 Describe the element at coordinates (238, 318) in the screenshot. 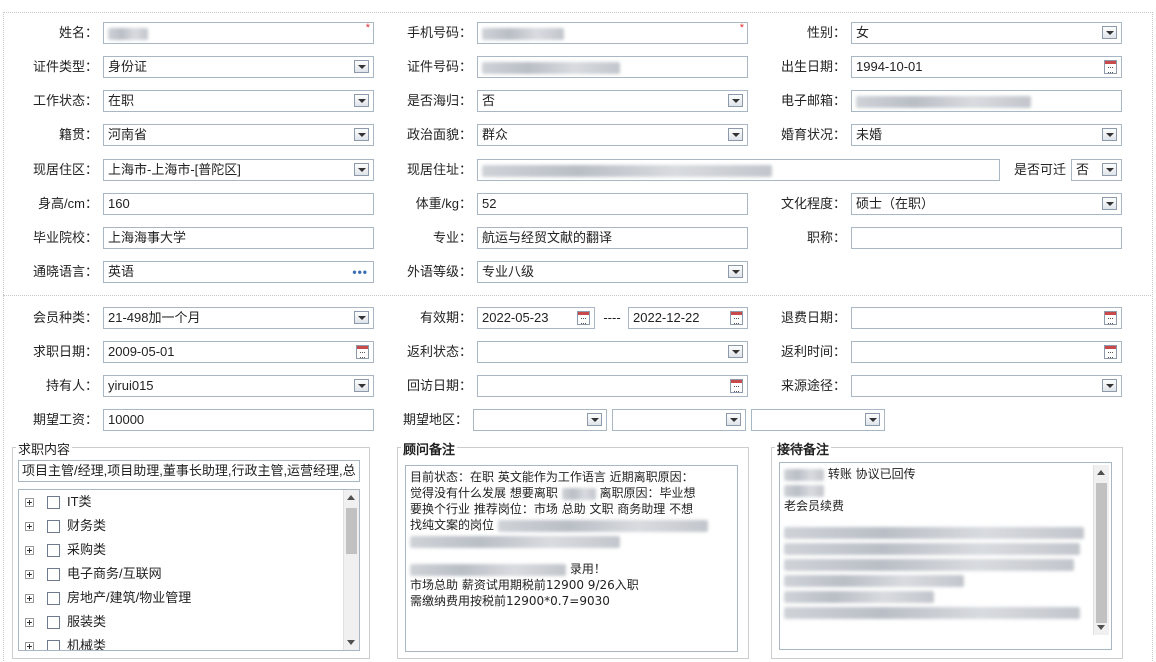

I see `member-type-select: 21-498加一个月` at that location.